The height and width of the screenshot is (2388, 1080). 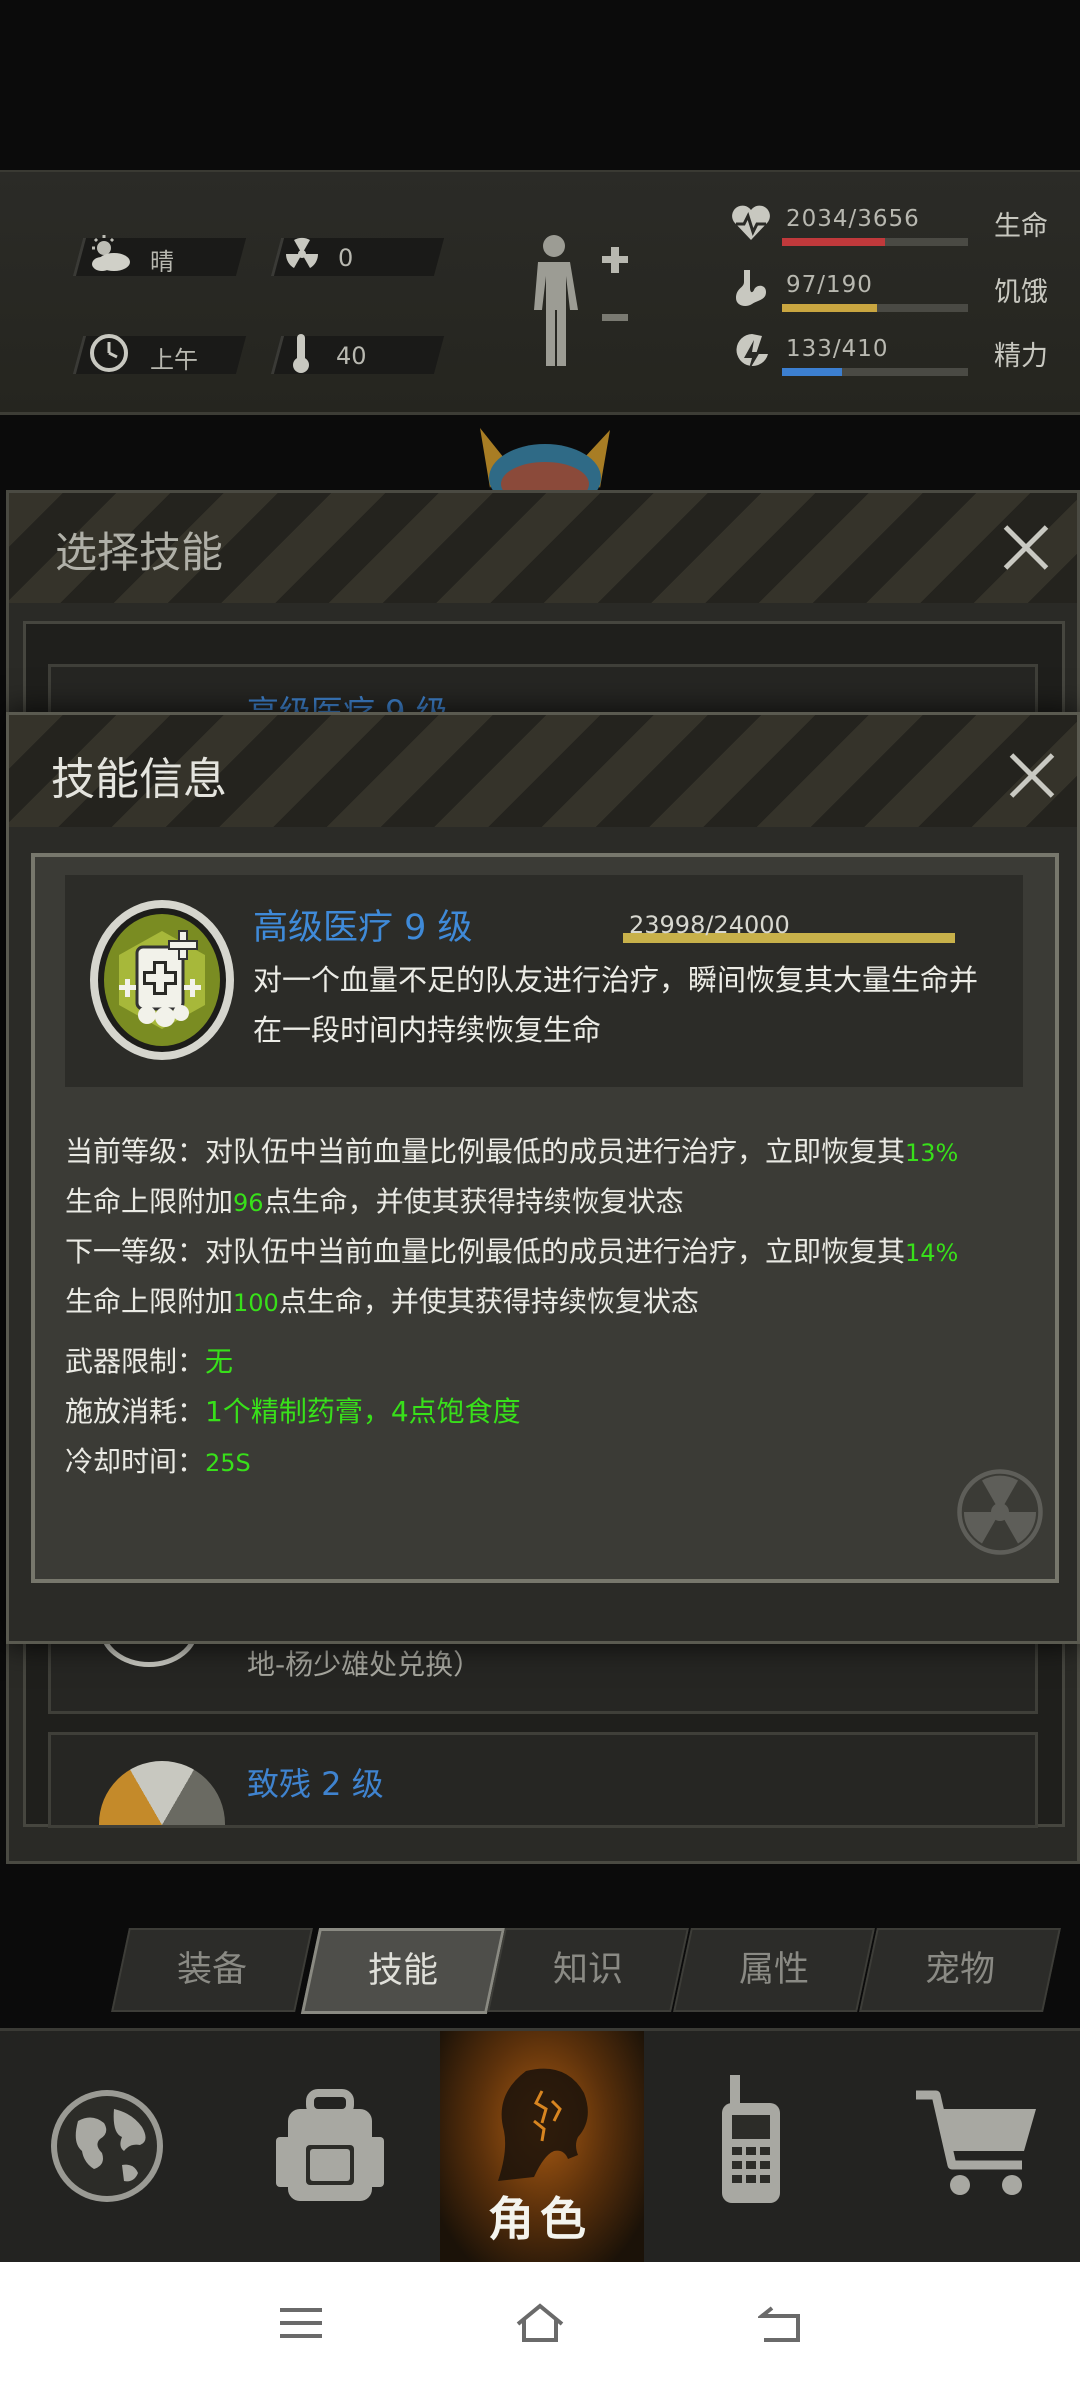 What do you see at coordinates (109, 353) in the screenshot?
I see `clock-icon` at bounding box center [109, 353].